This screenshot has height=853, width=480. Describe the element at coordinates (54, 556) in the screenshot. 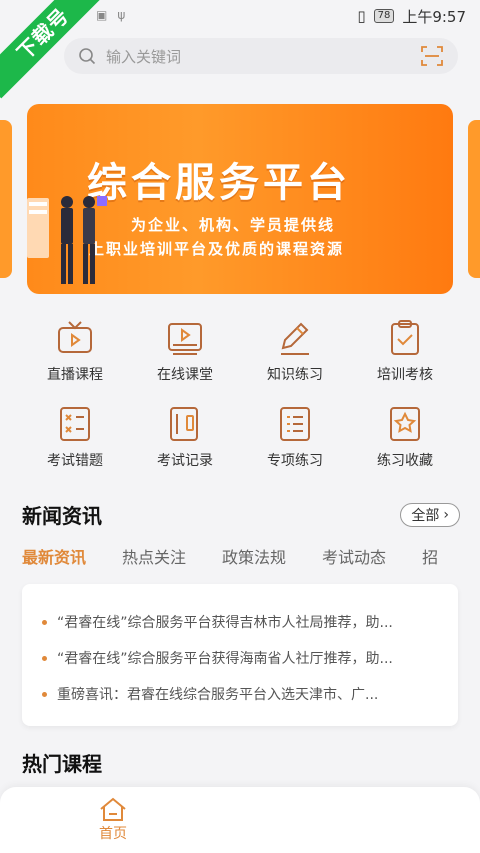

I see `tab-latest: 最新资讯` at that location.